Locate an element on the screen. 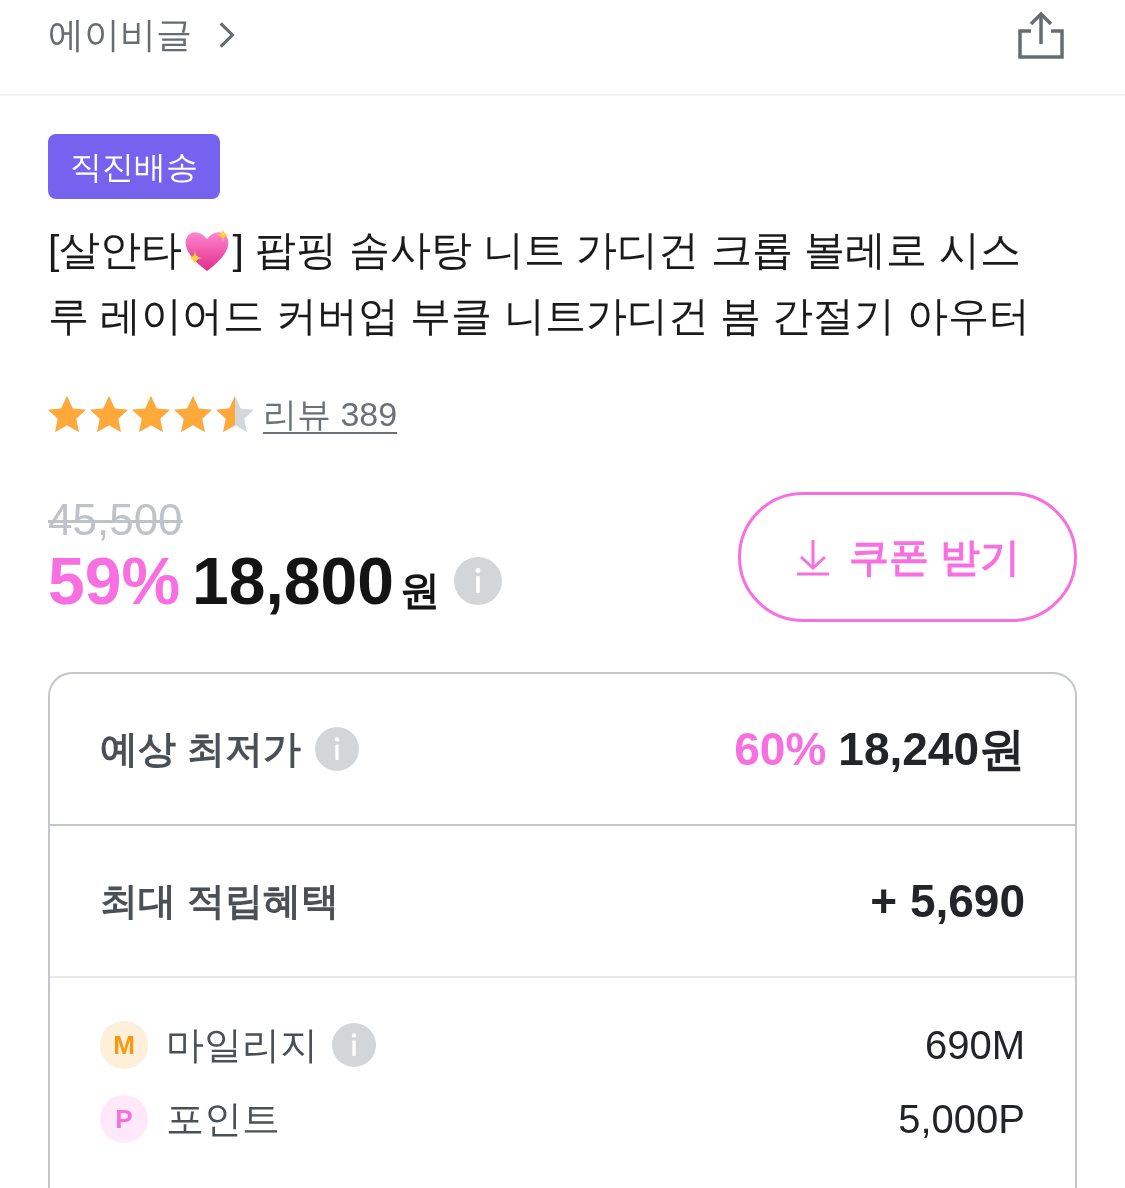 The image size is (1125, 1188). reward-label: 마일리지 is located at coordinates (242, 1045).